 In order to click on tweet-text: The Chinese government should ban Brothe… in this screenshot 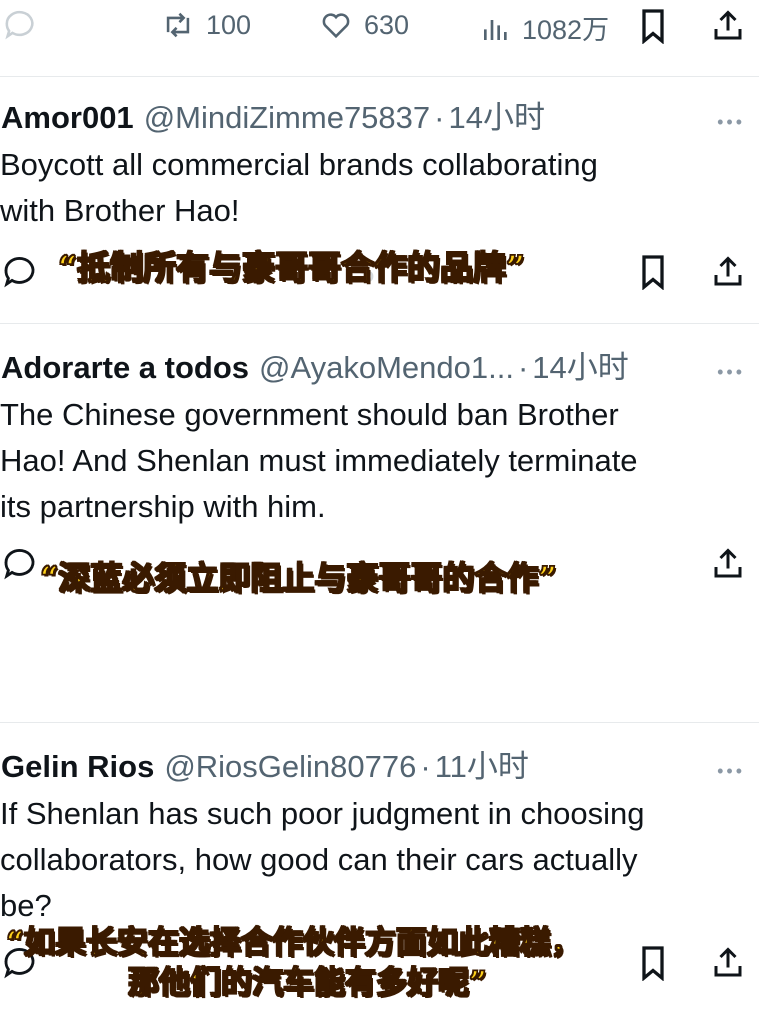, I will do `click(319, 460)`.